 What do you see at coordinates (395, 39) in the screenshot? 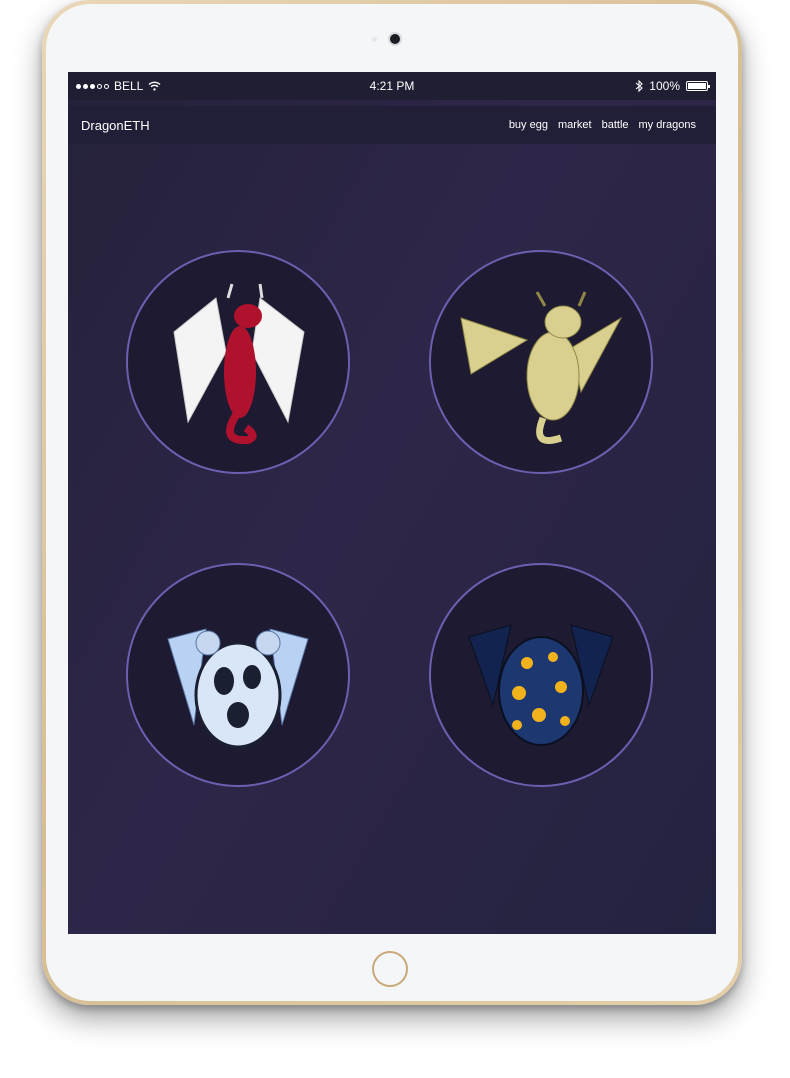
I see `camera-icon` at bounding box center [395, 39].